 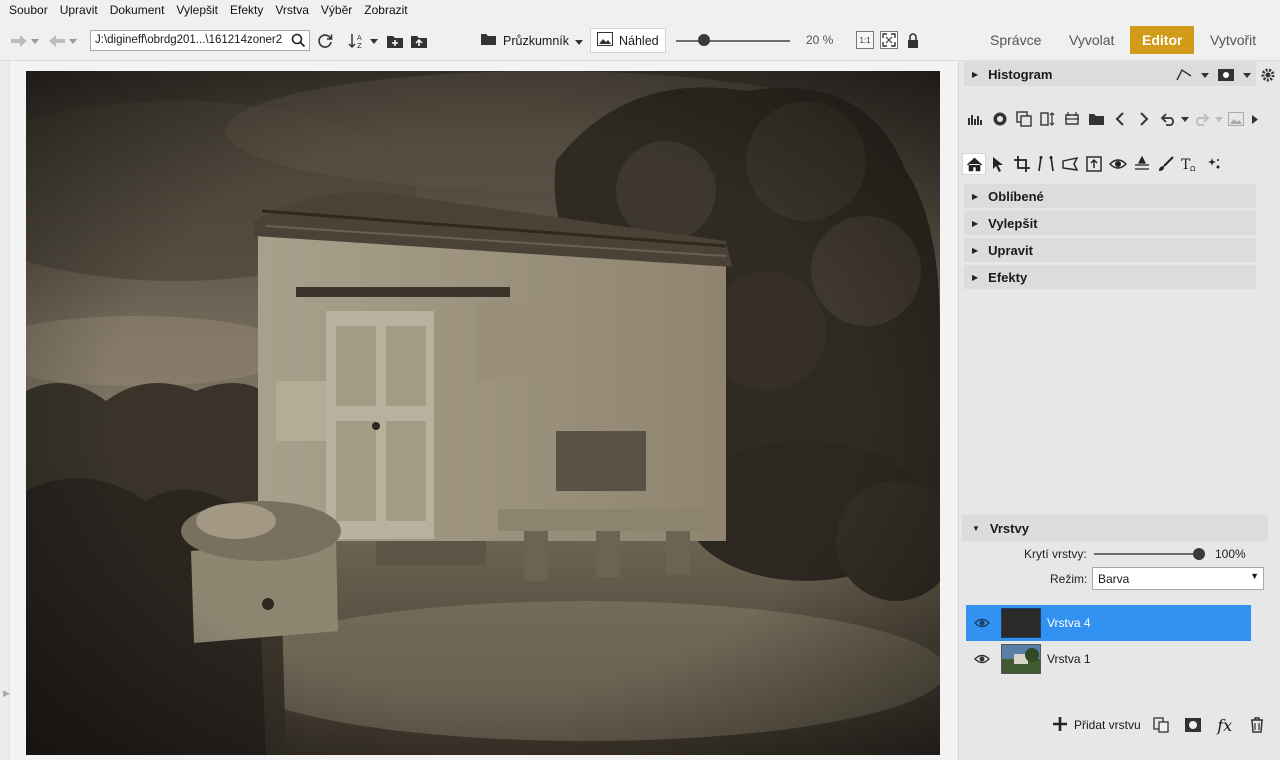 I want to click on mode-tab-spravce: Správce, so click(x=1015, y=40).